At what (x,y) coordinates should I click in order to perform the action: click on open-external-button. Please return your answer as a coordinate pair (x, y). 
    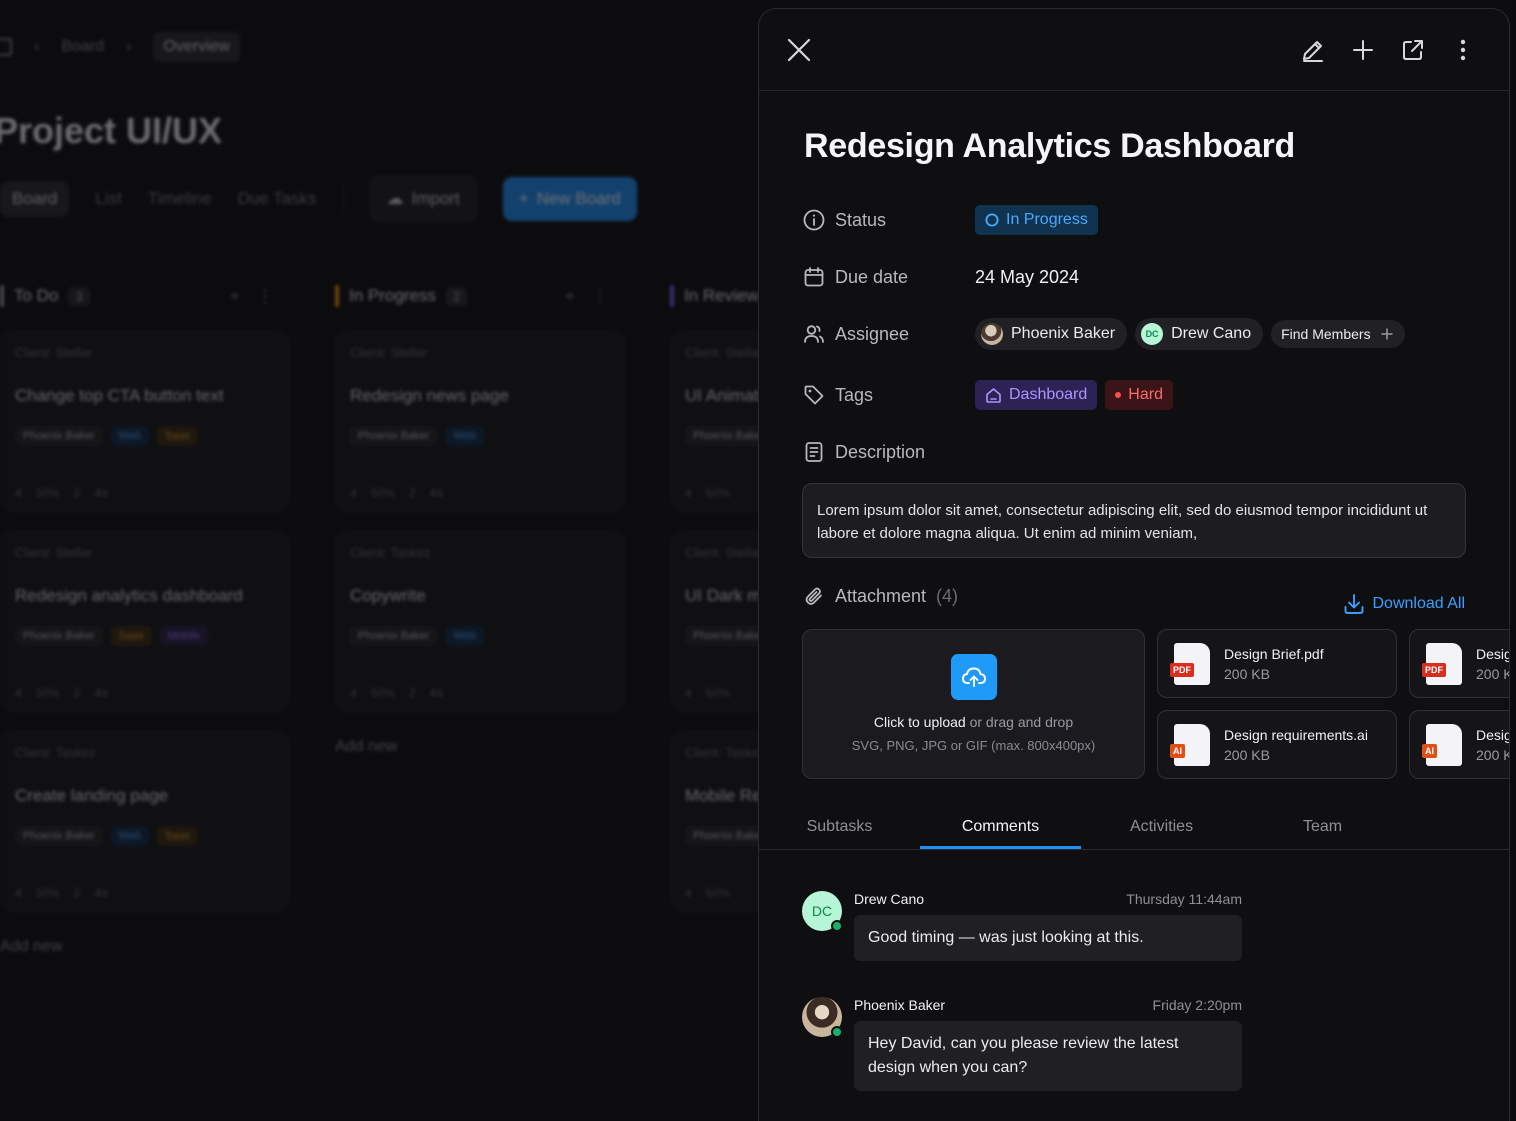
    Looking at the image, I should click on (1413, 50).